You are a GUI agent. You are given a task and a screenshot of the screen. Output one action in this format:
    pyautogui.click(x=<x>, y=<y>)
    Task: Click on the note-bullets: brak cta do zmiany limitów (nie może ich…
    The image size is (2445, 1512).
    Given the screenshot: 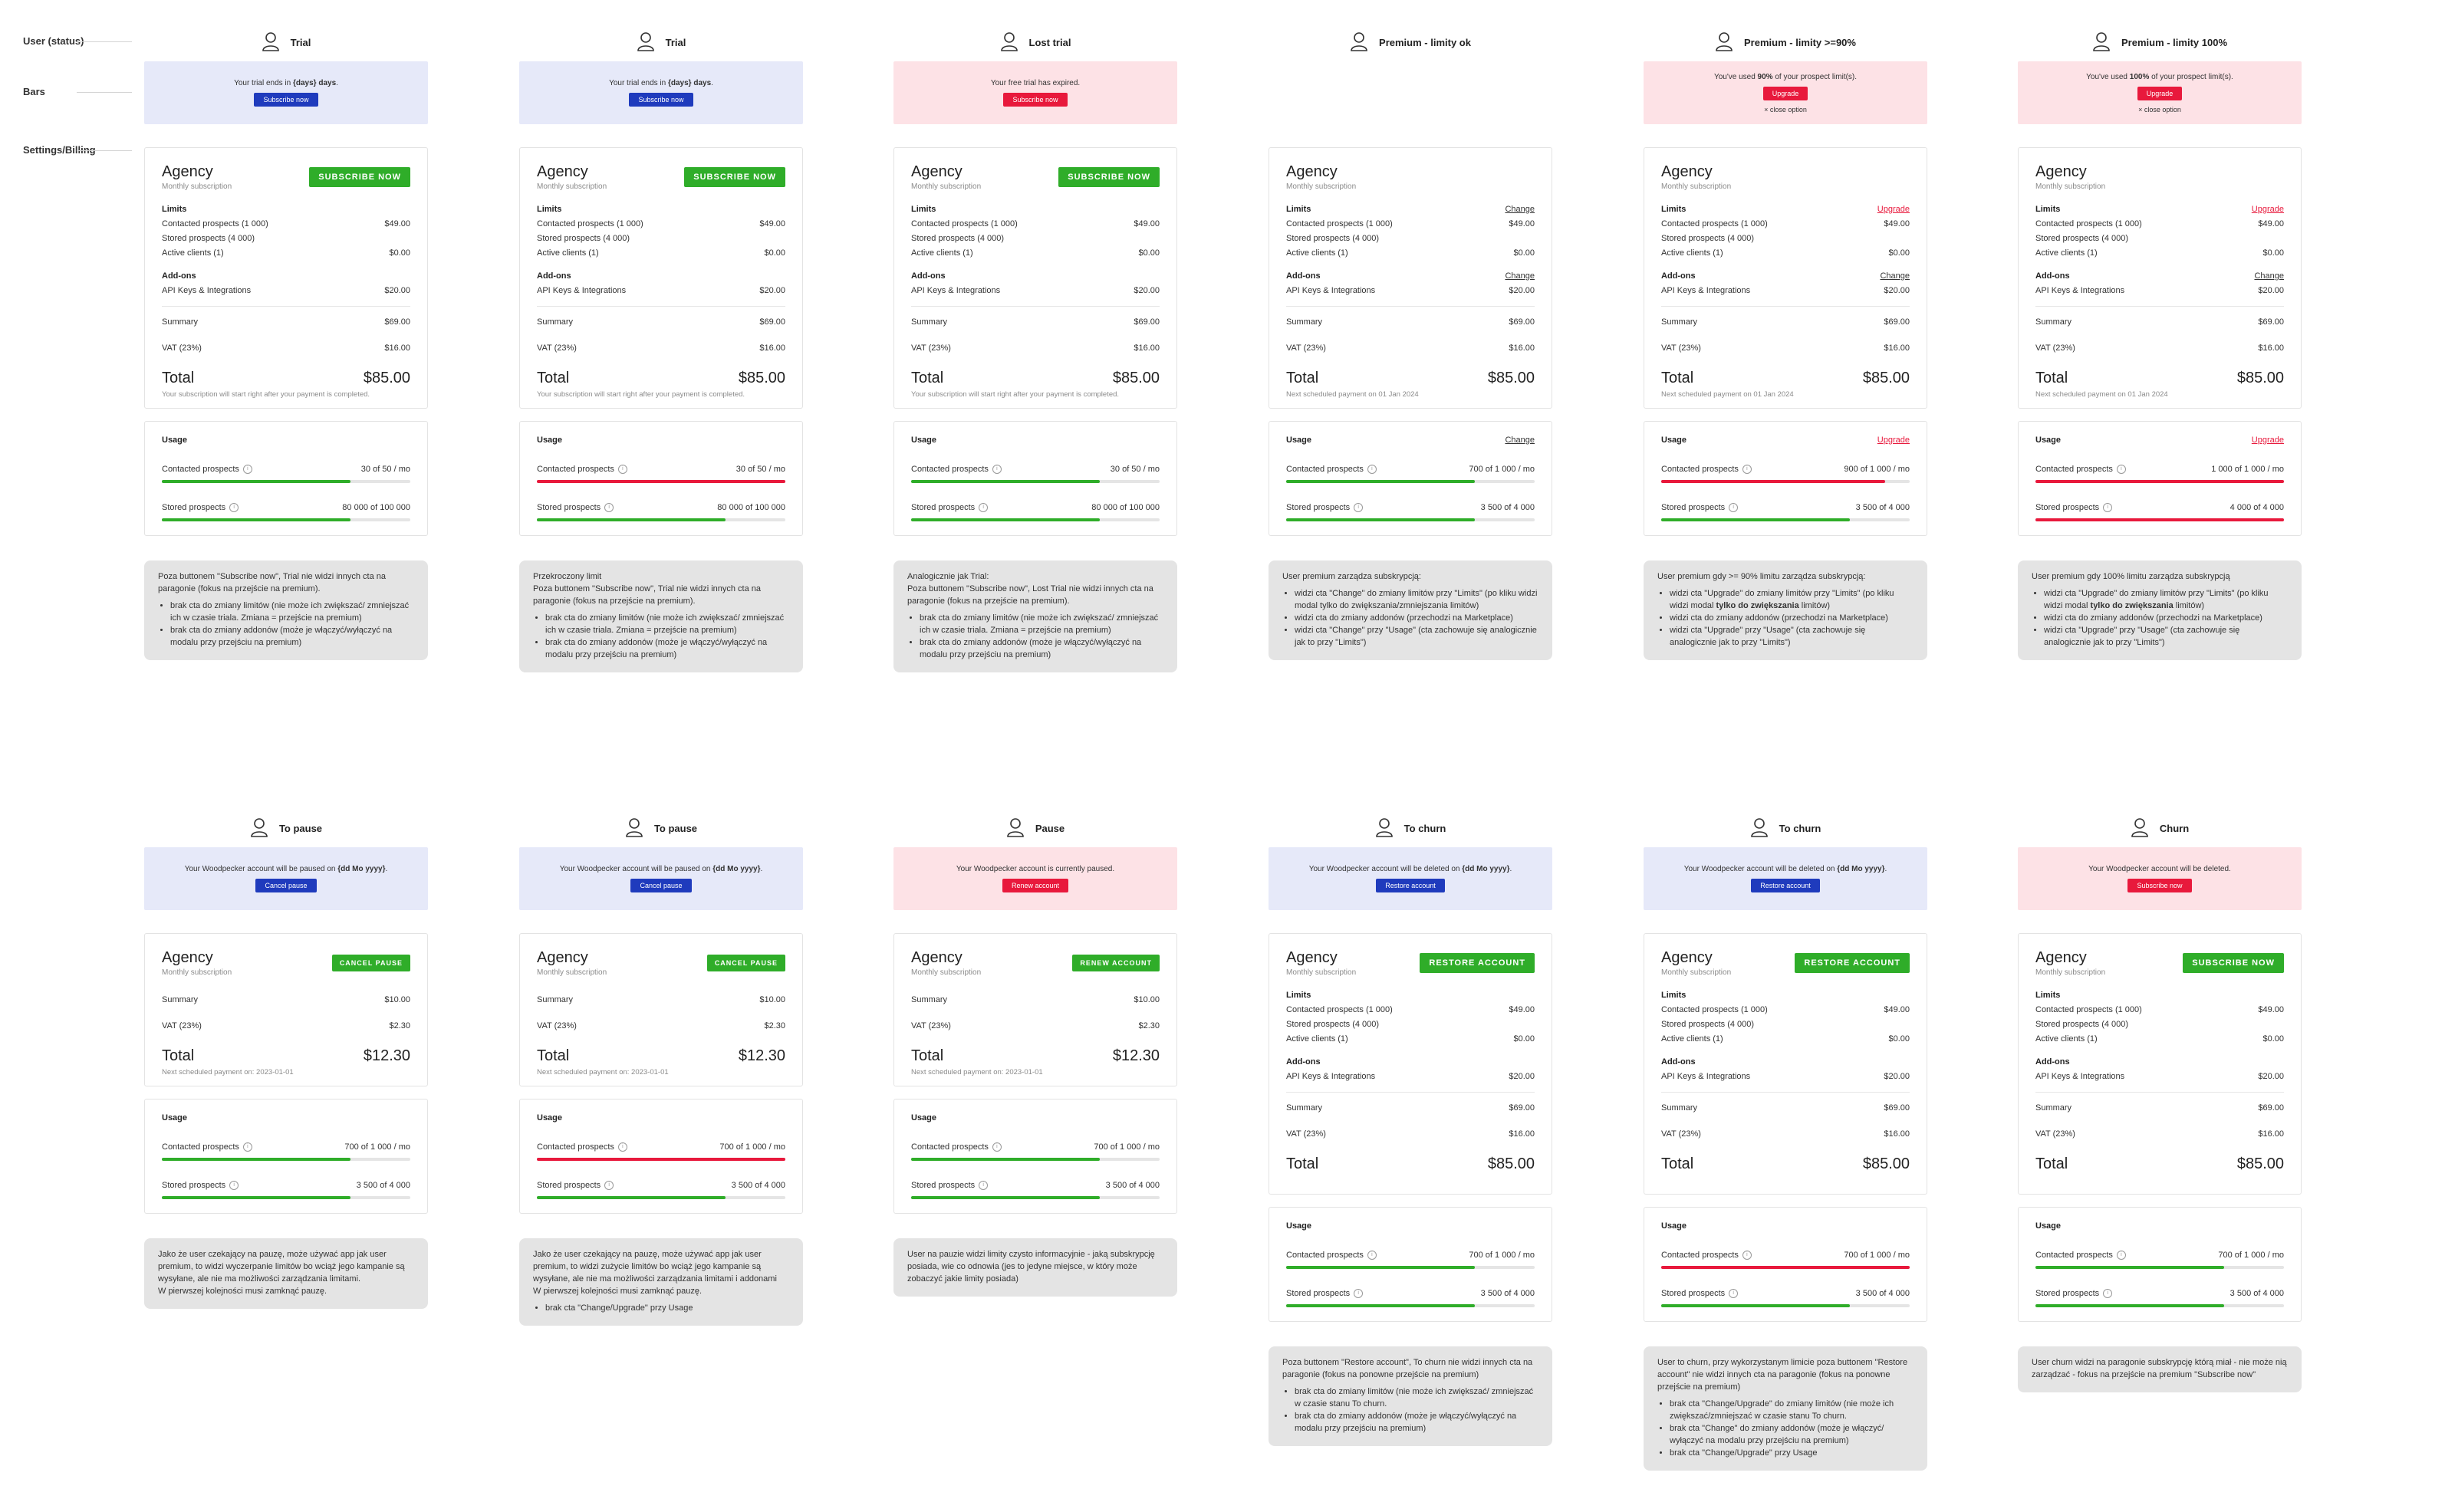 What is the action you would take?
    pyautogui.click(x=1035, y=637)
    